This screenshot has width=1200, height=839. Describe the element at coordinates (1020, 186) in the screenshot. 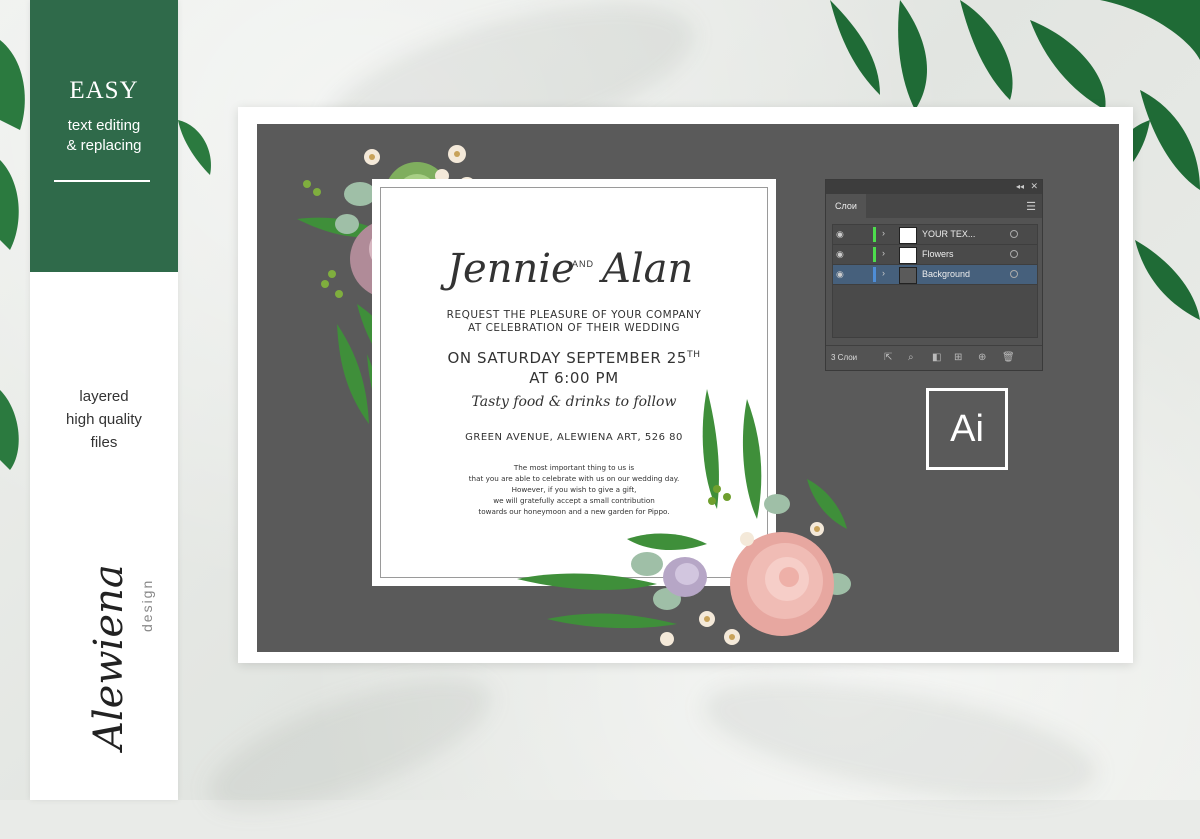

I see `collapse-icon: ◂◂` at that location.